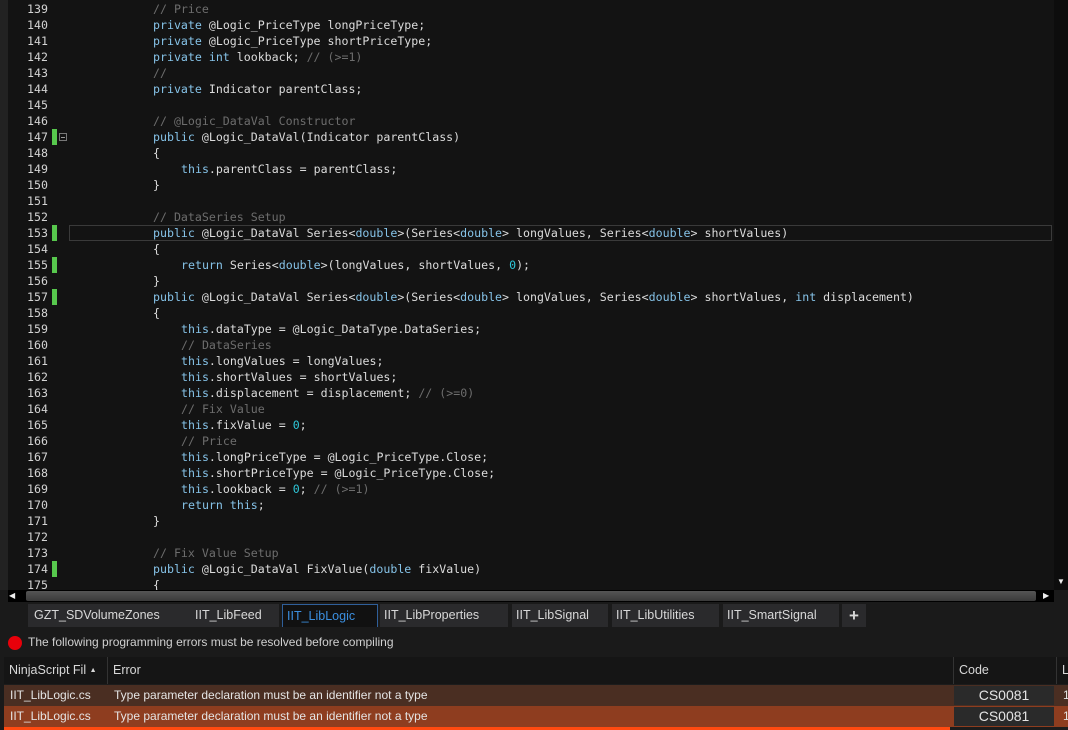 This screenshot has height=730, width=1068. I want to click on horizontal-scrollbar, so click(531, 596).